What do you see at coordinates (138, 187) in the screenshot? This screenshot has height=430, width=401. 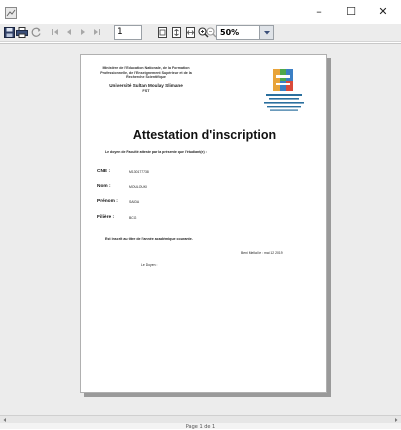 I see `last-name-value: MOULOUKI` at bounding box center [138, 187].